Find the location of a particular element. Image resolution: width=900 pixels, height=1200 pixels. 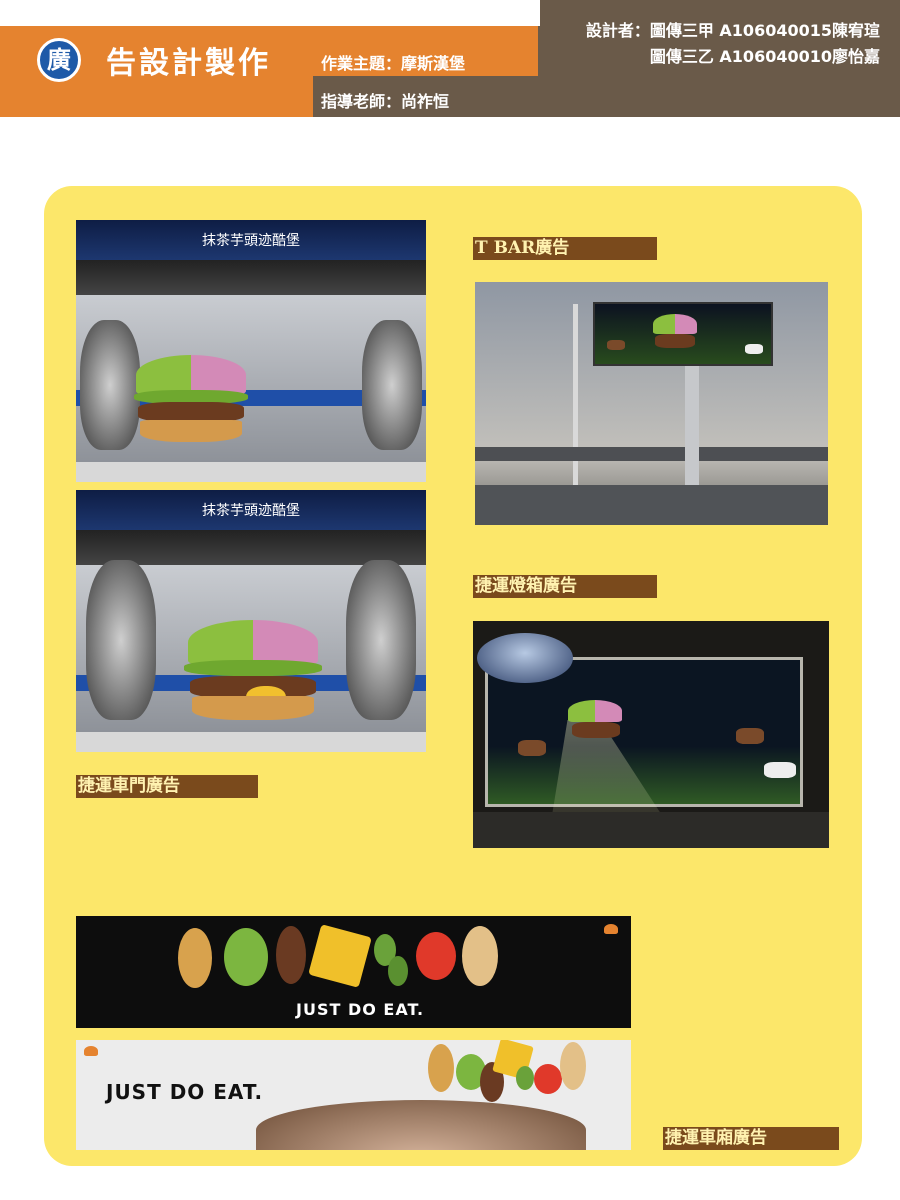

overpass is located at coordinates (651, 454).